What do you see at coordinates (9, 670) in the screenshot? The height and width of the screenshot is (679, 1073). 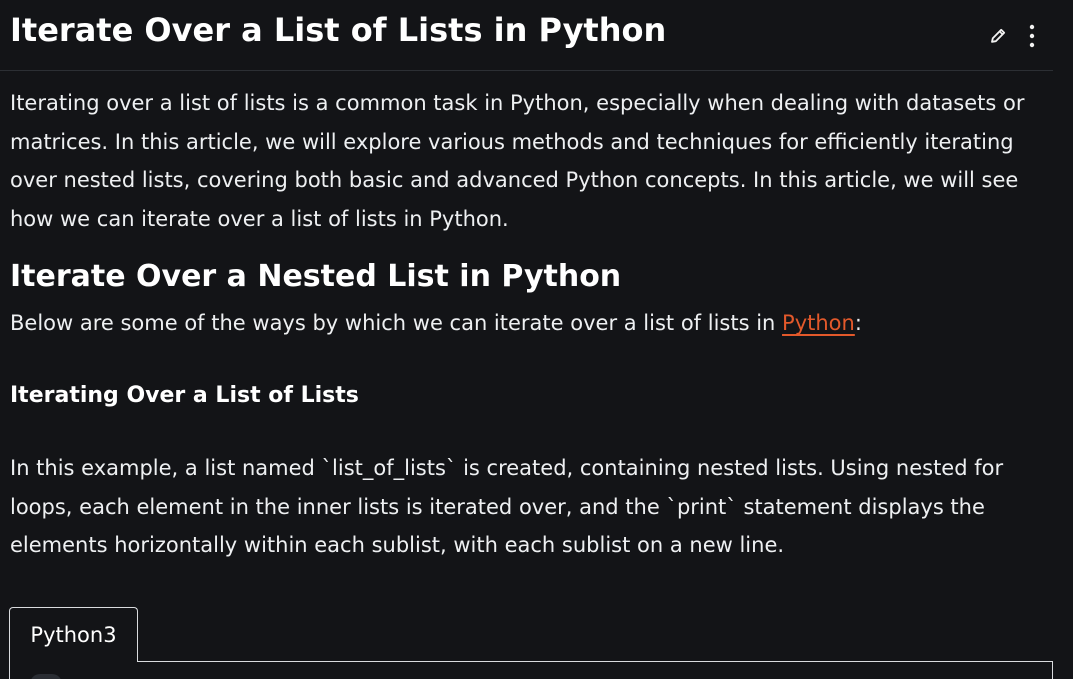 I see `code-panel-left-border` at bounding box center [9, 670].